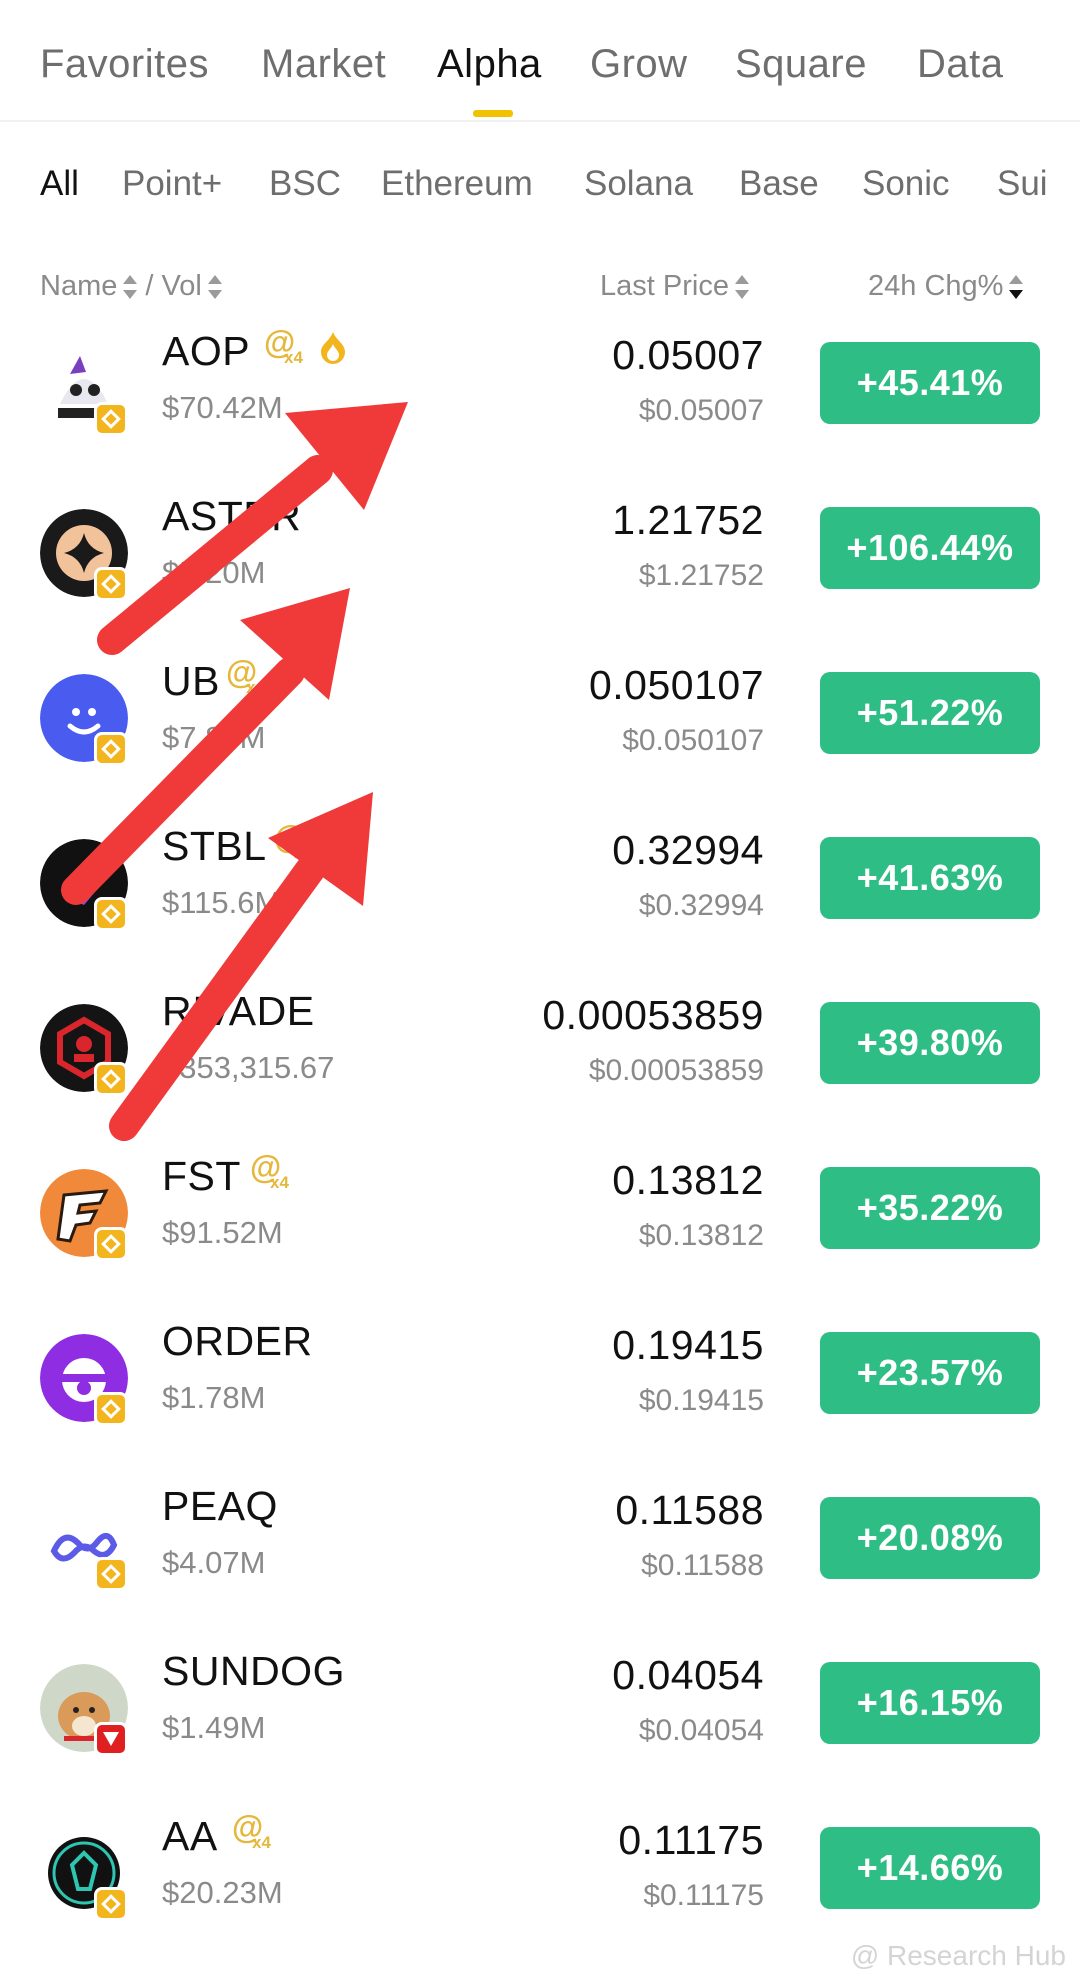 The image size is (1080, 1982). What do you see at coordinates (960, 64) in the screenshot?
I see `tab-data: Data` at bounding box center [960, 64].